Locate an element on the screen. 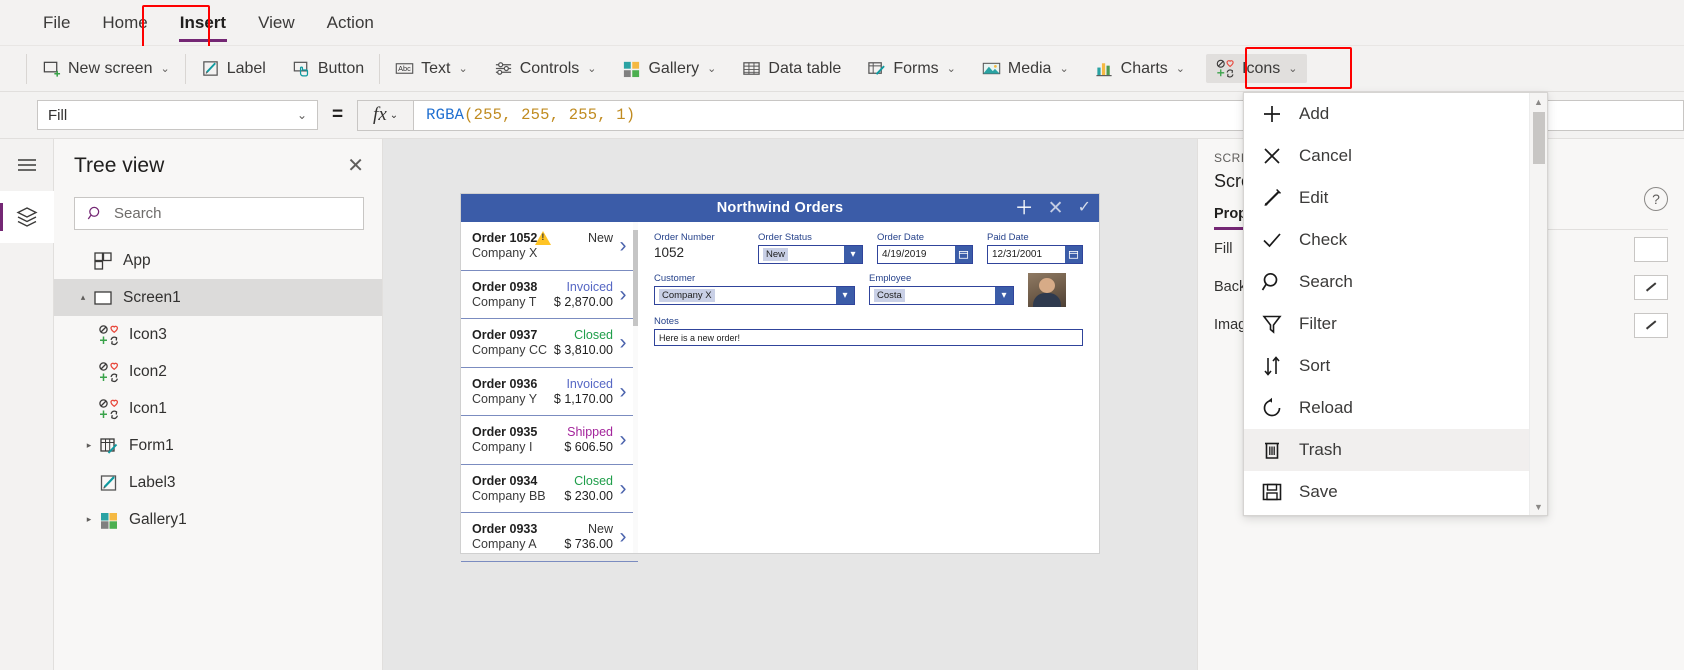 The height and width of the screenshot is (670, 1684). tree-node-form1: ▸ Form1 is located at coordinates (218, 445).